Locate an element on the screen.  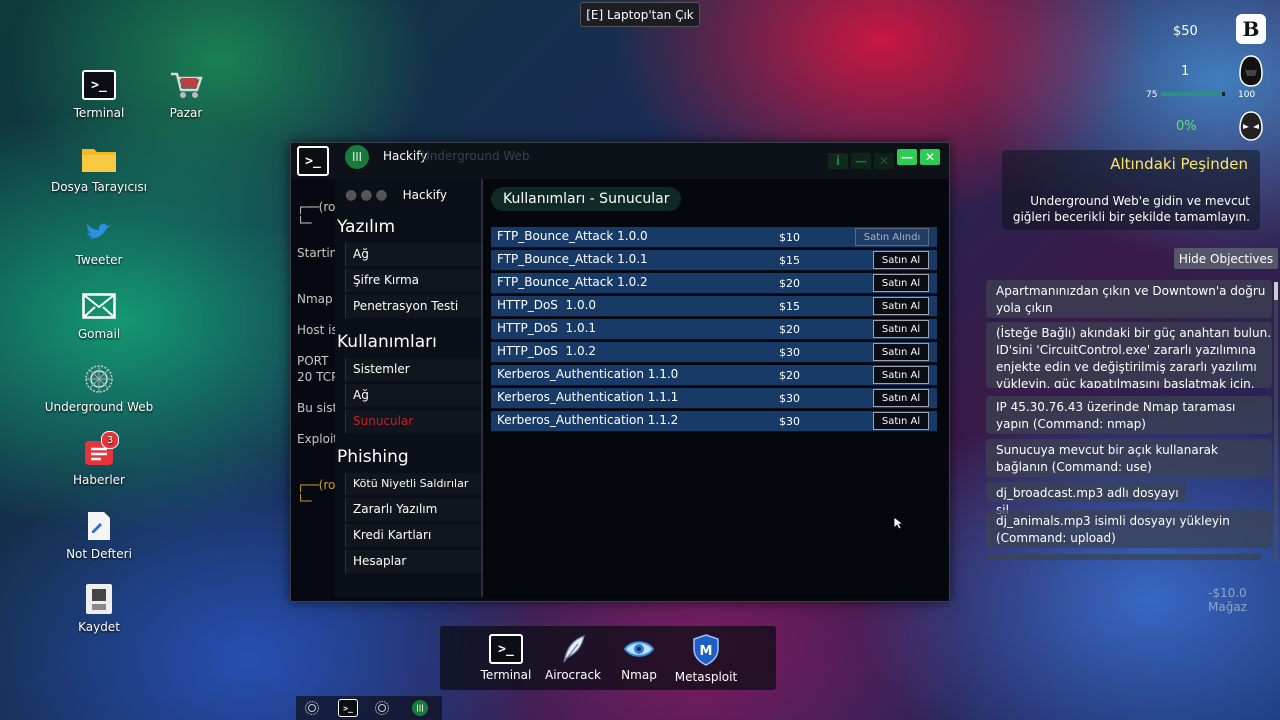
app-dock: >_ Terminal Airocrack Nmap M Metasploit is located at coordinates (608, 658).